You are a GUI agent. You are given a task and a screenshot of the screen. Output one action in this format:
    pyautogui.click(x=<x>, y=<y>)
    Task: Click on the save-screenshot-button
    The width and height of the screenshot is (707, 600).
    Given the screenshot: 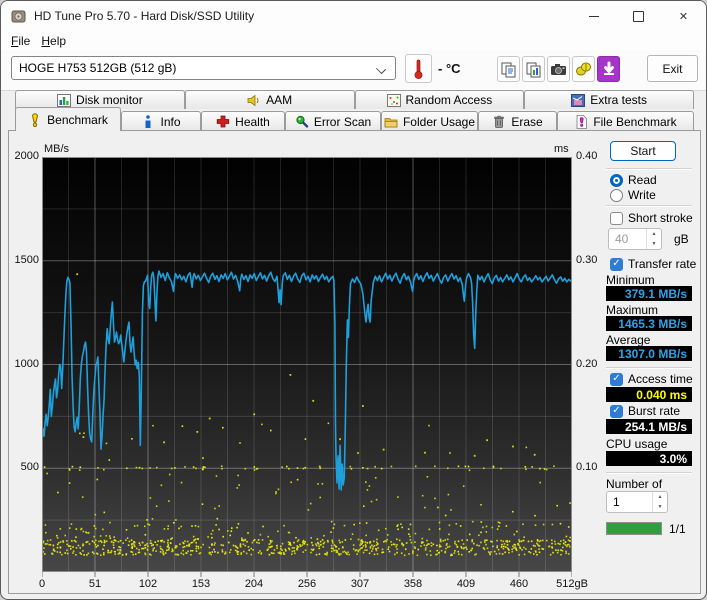 What is the action you would take?
    pyautogui.click(x=558, y=69)
    